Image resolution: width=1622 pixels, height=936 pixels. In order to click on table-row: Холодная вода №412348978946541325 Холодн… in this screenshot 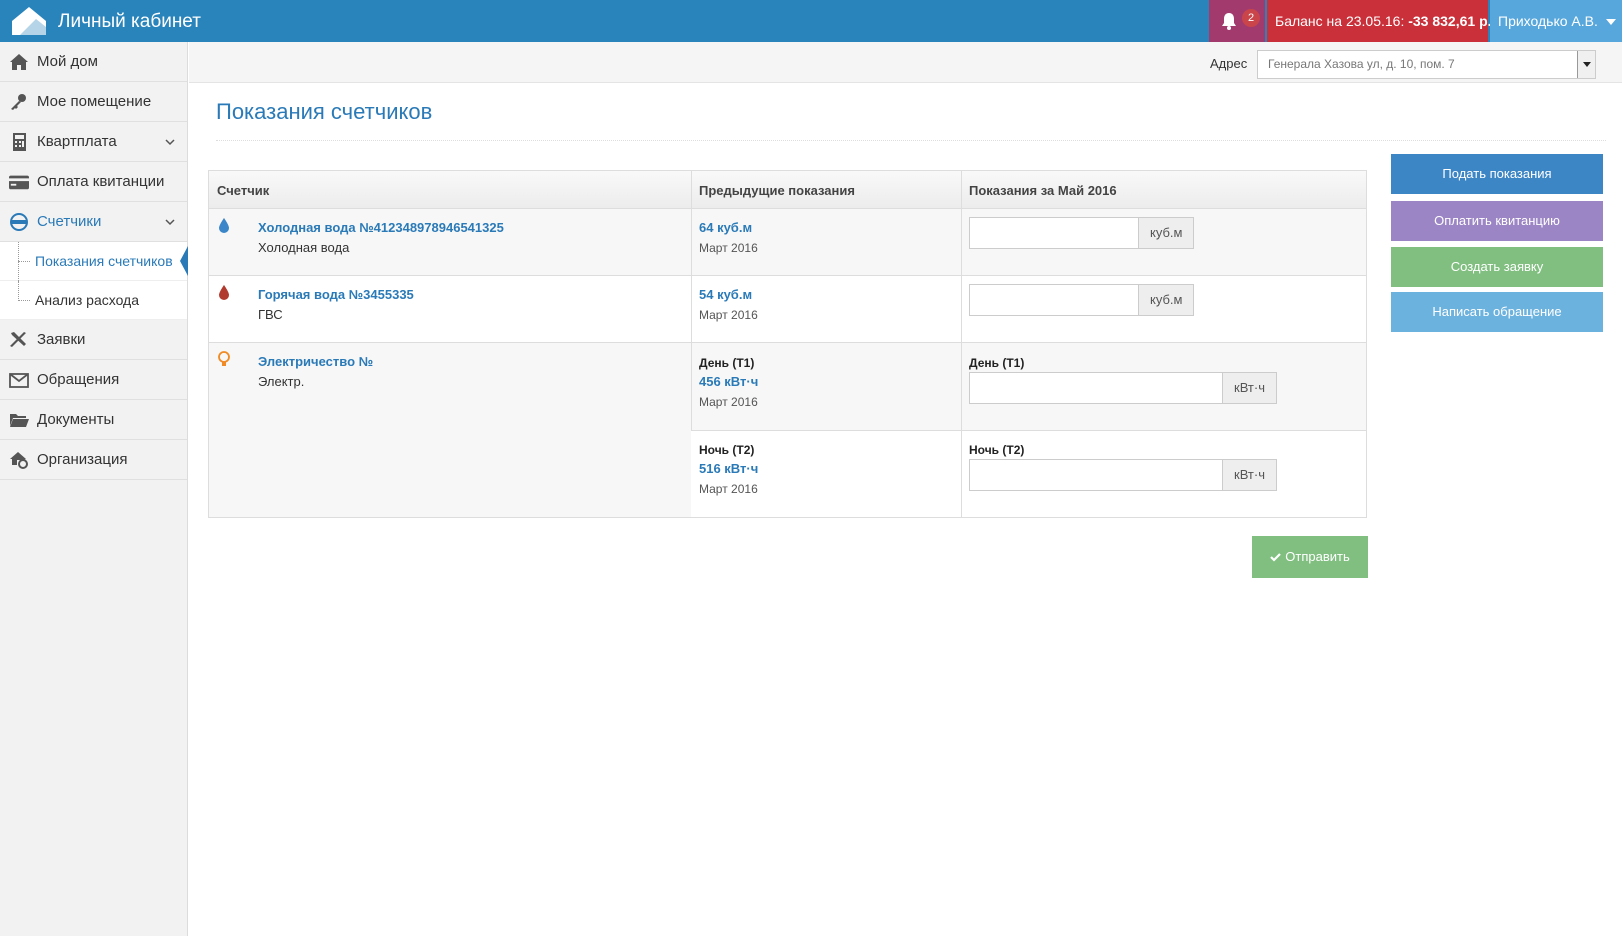, I will do `click(787, 242)`.